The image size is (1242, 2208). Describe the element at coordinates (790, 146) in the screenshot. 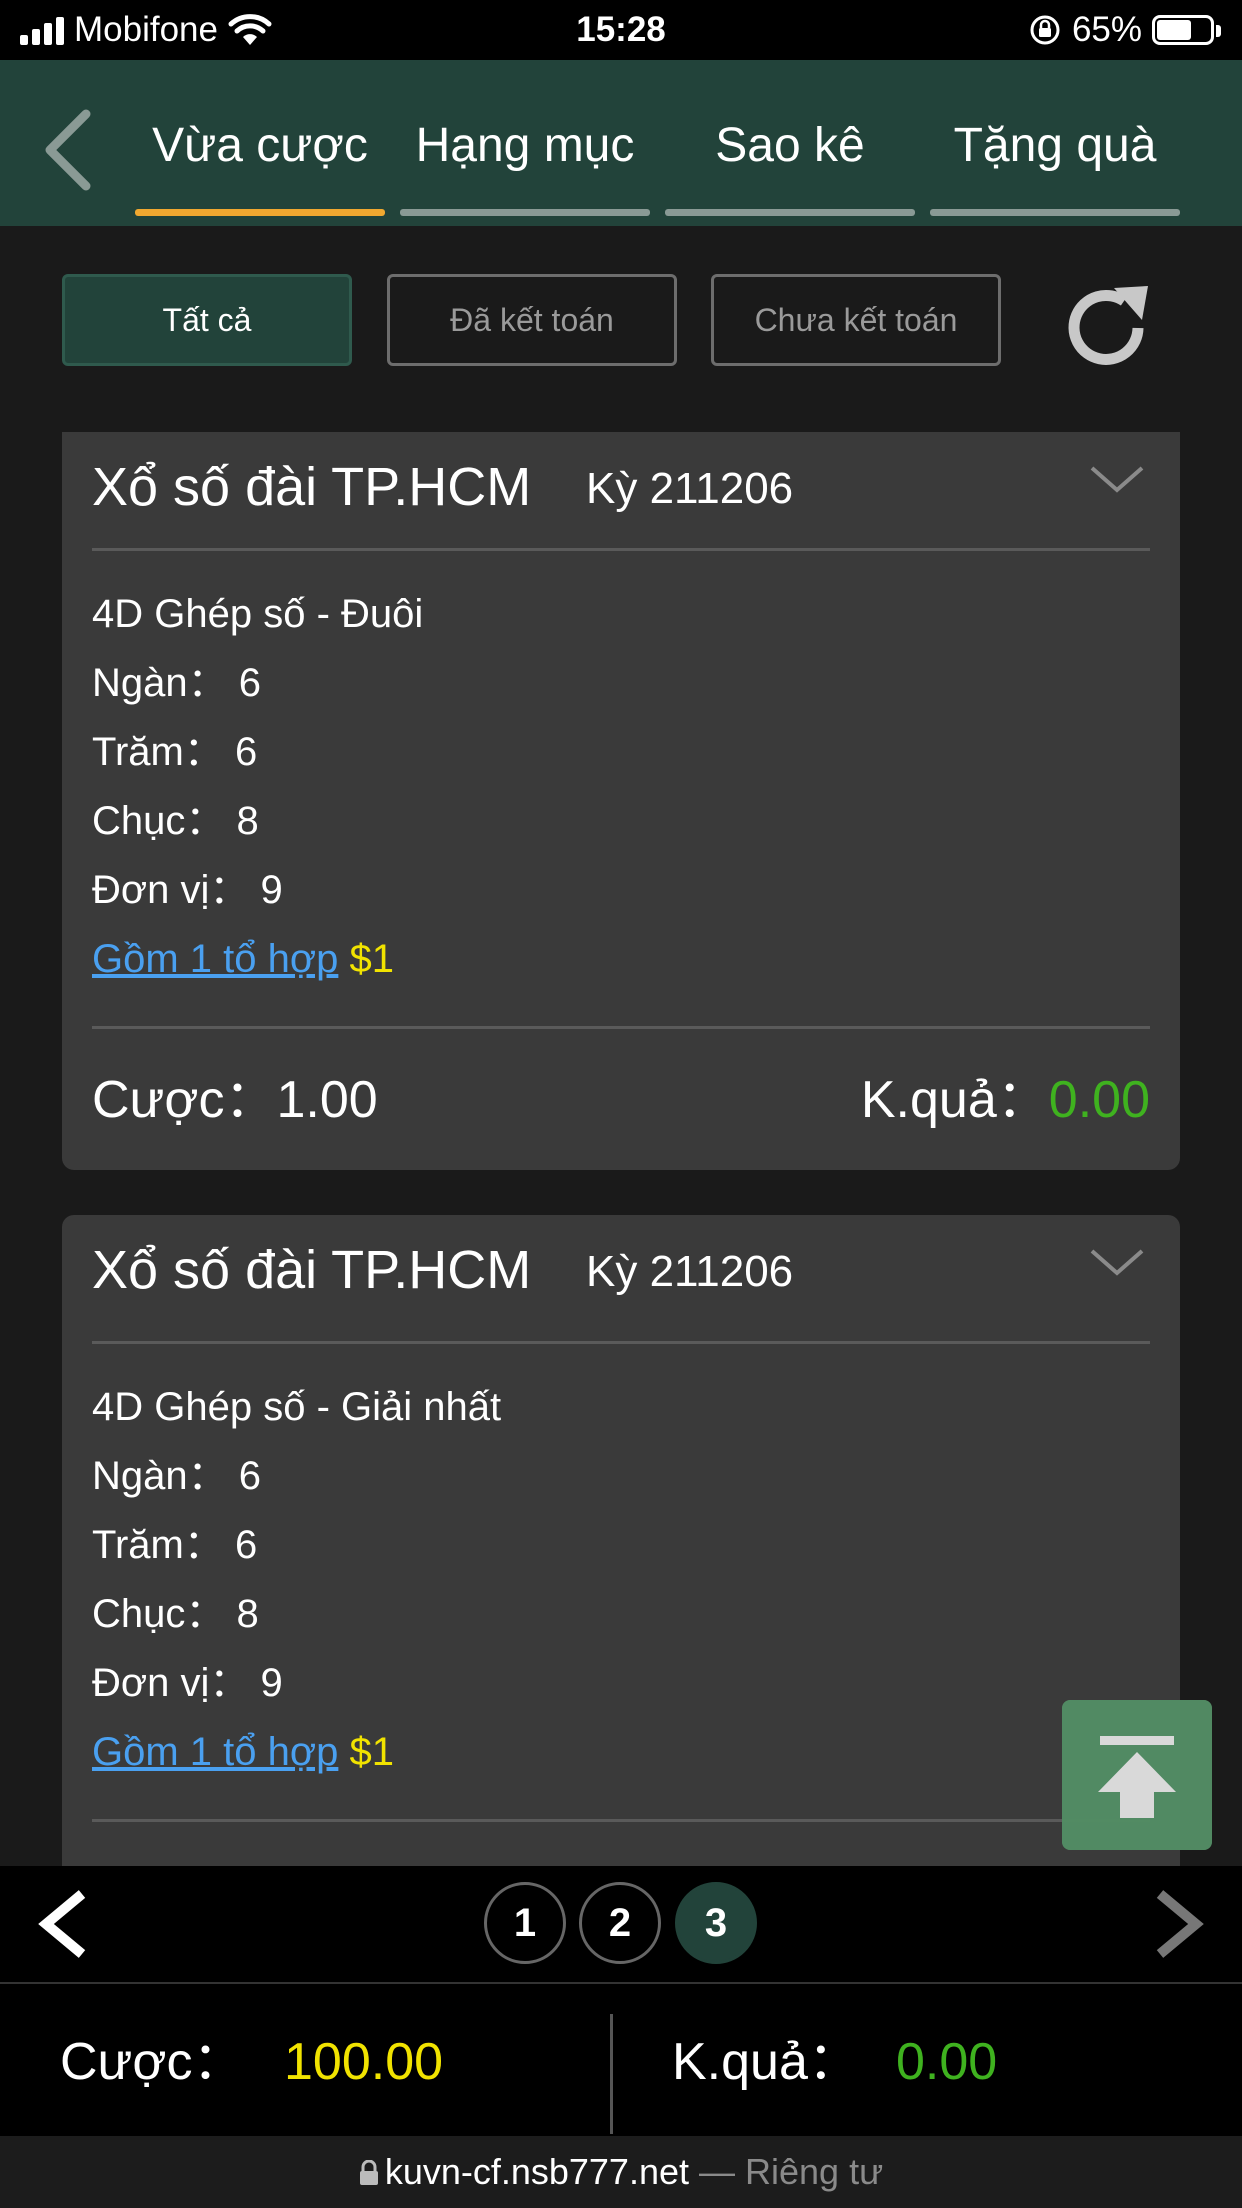

I see `tab-sao-ke: Sao kê` at that location.